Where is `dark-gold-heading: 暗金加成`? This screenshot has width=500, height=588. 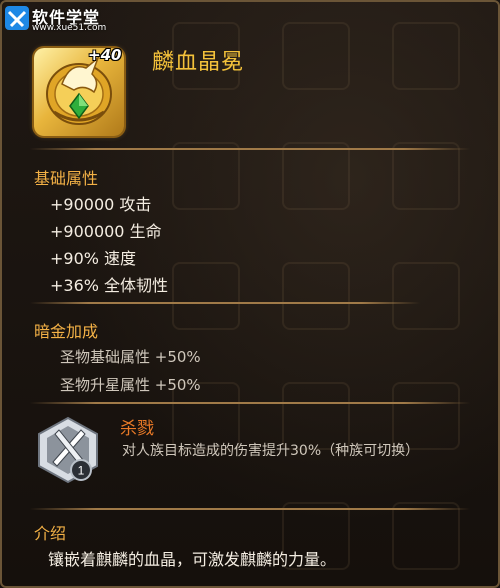 dark-gold-heading: 暗金加成 is located at coordinates (66, 331).